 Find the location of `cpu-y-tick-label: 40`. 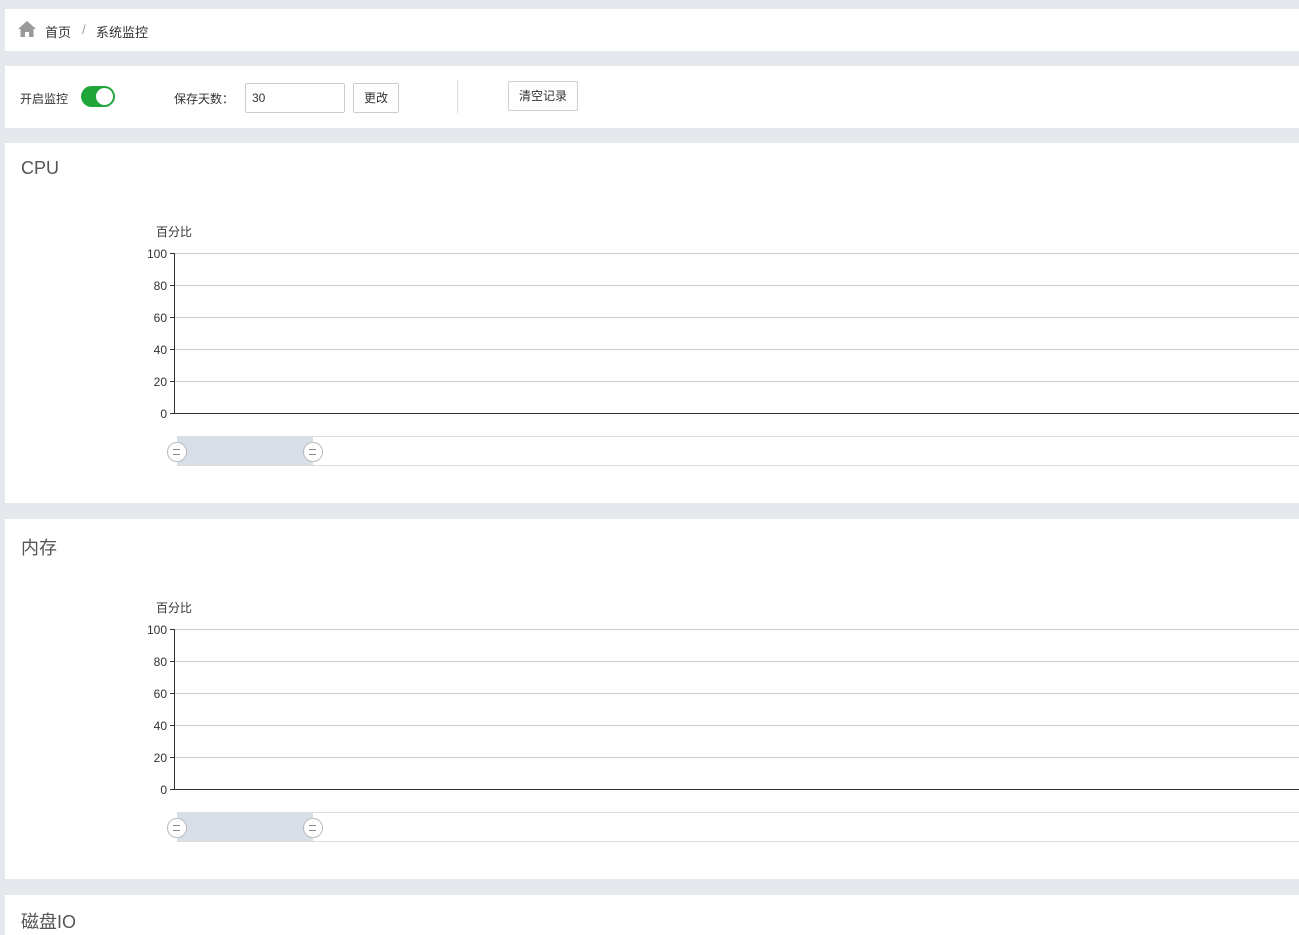

cpu-y-tick-label: 40 is located at coordinates (161, 350).